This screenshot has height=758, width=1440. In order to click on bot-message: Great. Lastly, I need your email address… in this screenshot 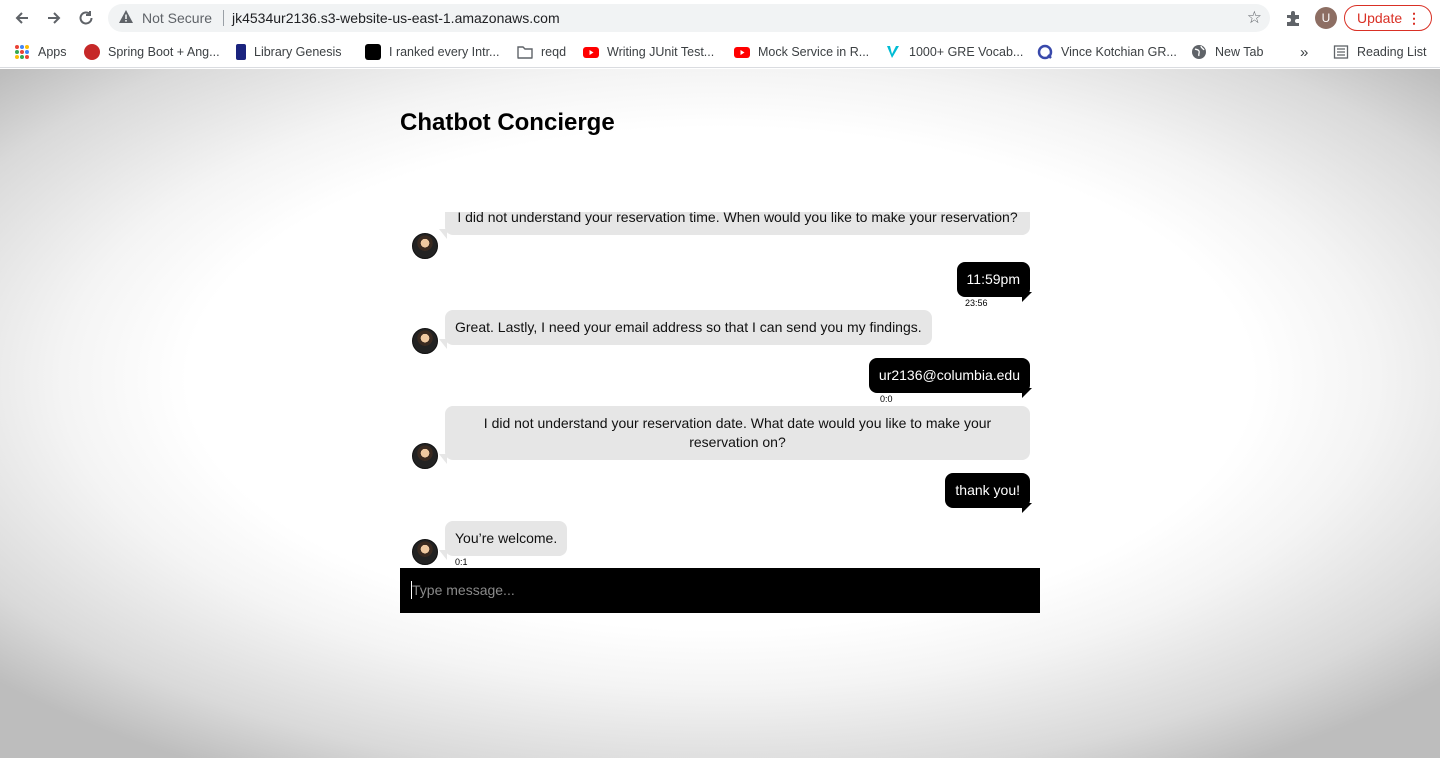, I will do `click(685, 329)`.